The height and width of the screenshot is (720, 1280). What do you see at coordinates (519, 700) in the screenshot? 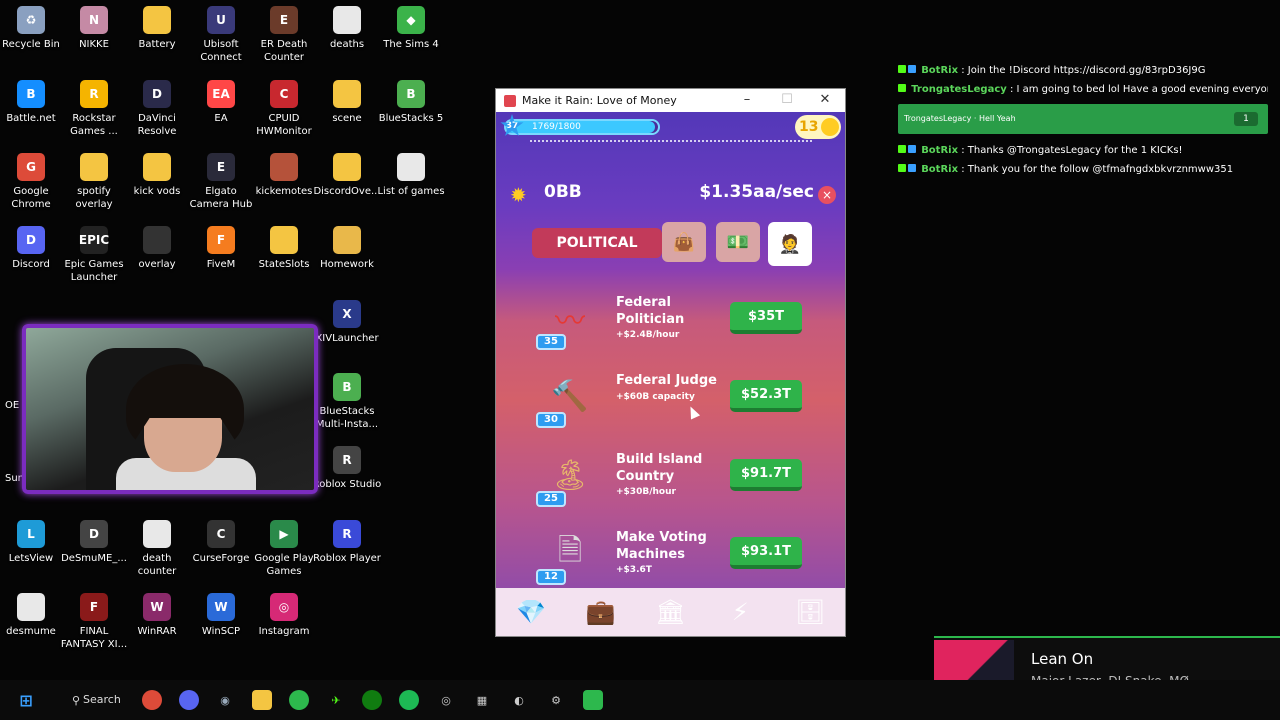
I see `obs-icon: ◐` at bounding box center [519, 700].